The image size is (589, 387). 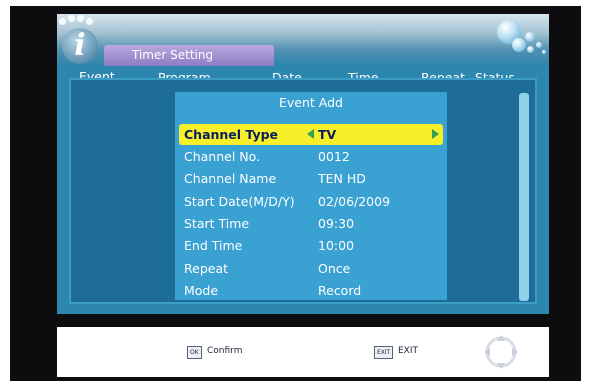 I want to click on arrow-left-icon, so click(x=310, y=134).